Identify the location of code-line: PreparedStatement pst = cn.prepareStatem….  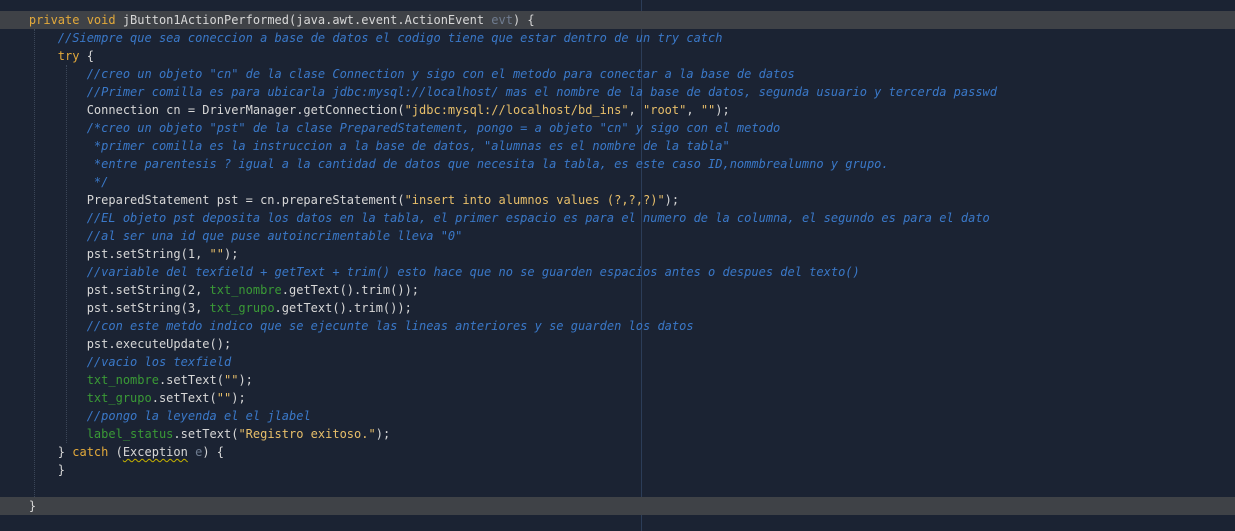
(617, 200).